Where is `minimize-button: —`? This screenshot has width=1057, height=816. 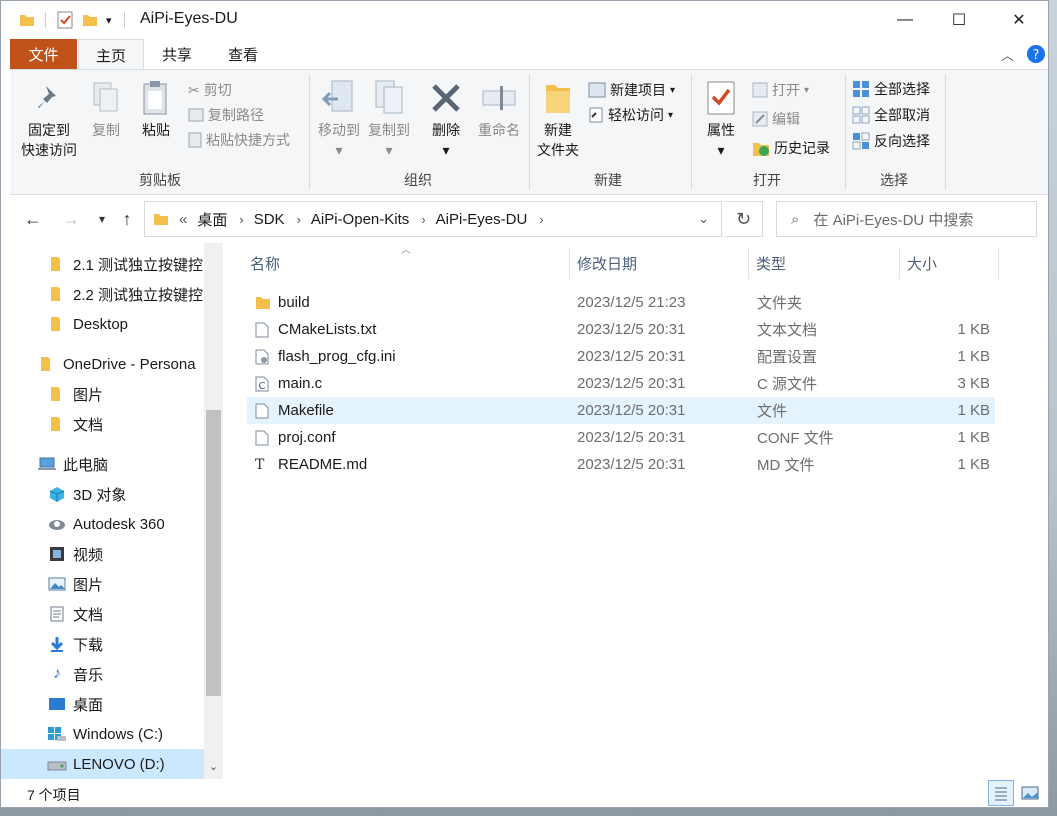 minimize-button: — is located at coordinates (905, 20).